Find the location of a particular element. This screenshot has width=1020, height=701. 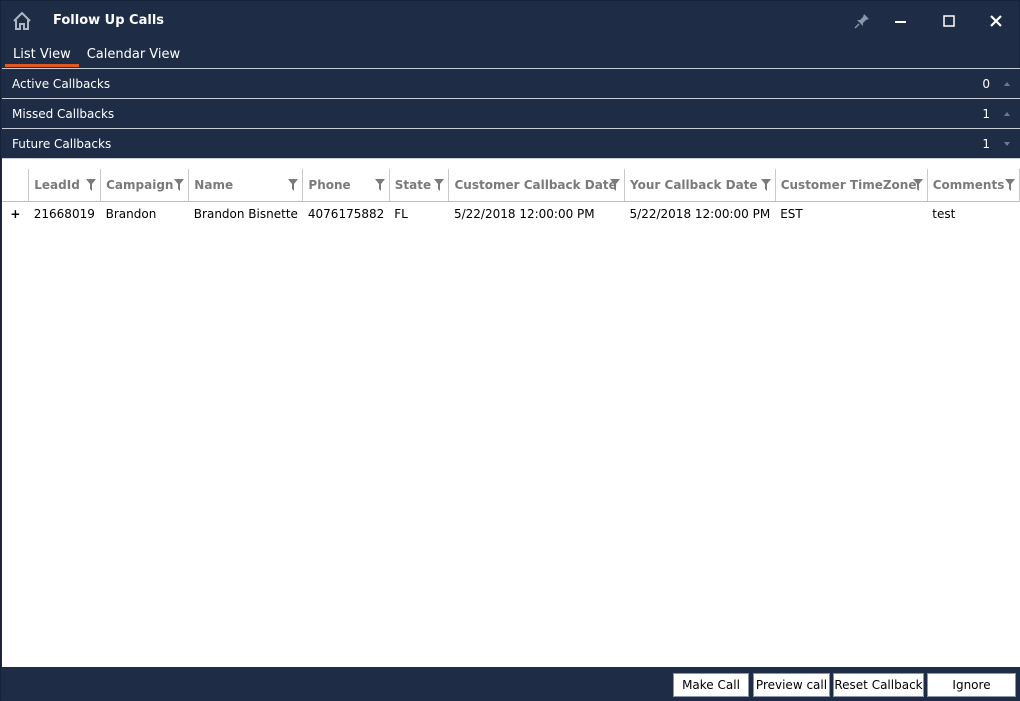

column-header-phone: Phone is located at coordinates (346, 185).